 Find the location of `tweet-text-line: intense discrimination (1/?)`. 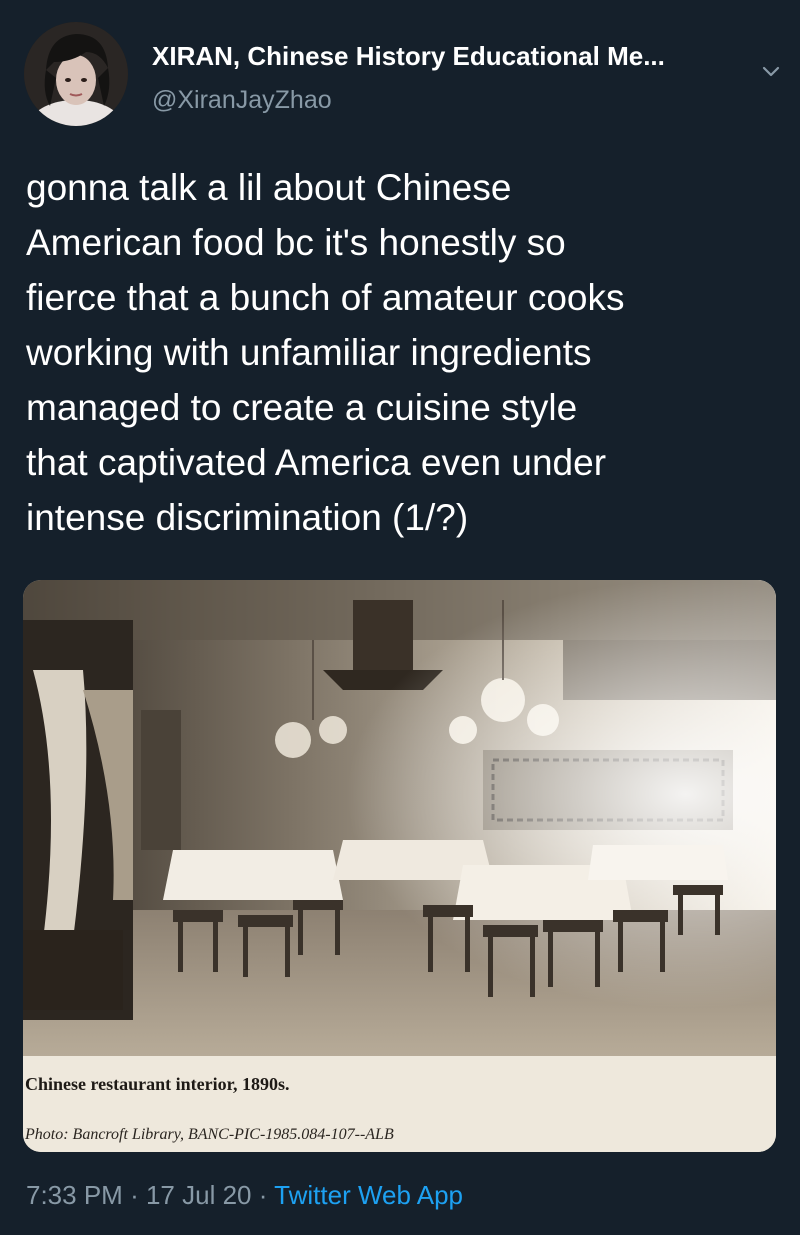

tweet-text-line: intense discrimination (1/?) is located at coordinates (247, 517).